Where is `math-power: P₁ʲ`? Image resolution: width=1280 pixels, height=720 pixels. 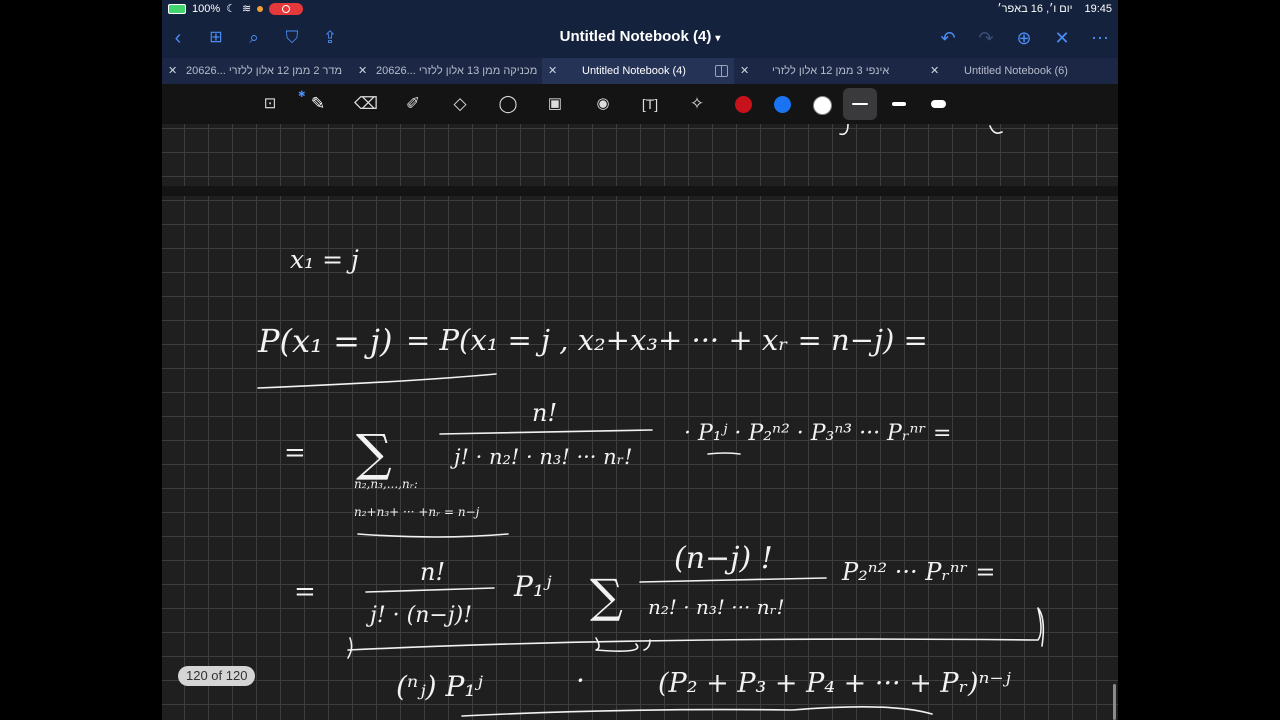
math-power: P₁ʲ is located at coordinates (532, 586).